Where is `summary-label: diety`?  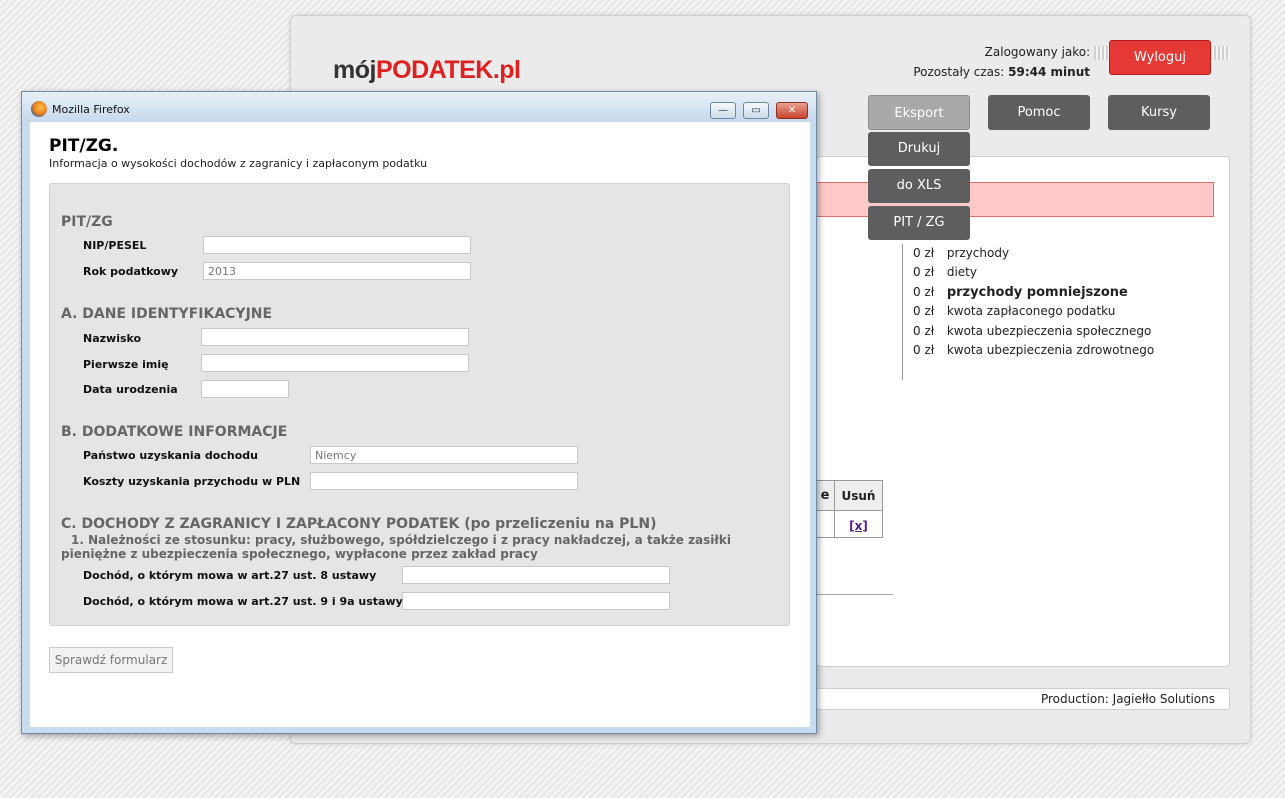
summary-label: diety is located at coordinates (961, 272).